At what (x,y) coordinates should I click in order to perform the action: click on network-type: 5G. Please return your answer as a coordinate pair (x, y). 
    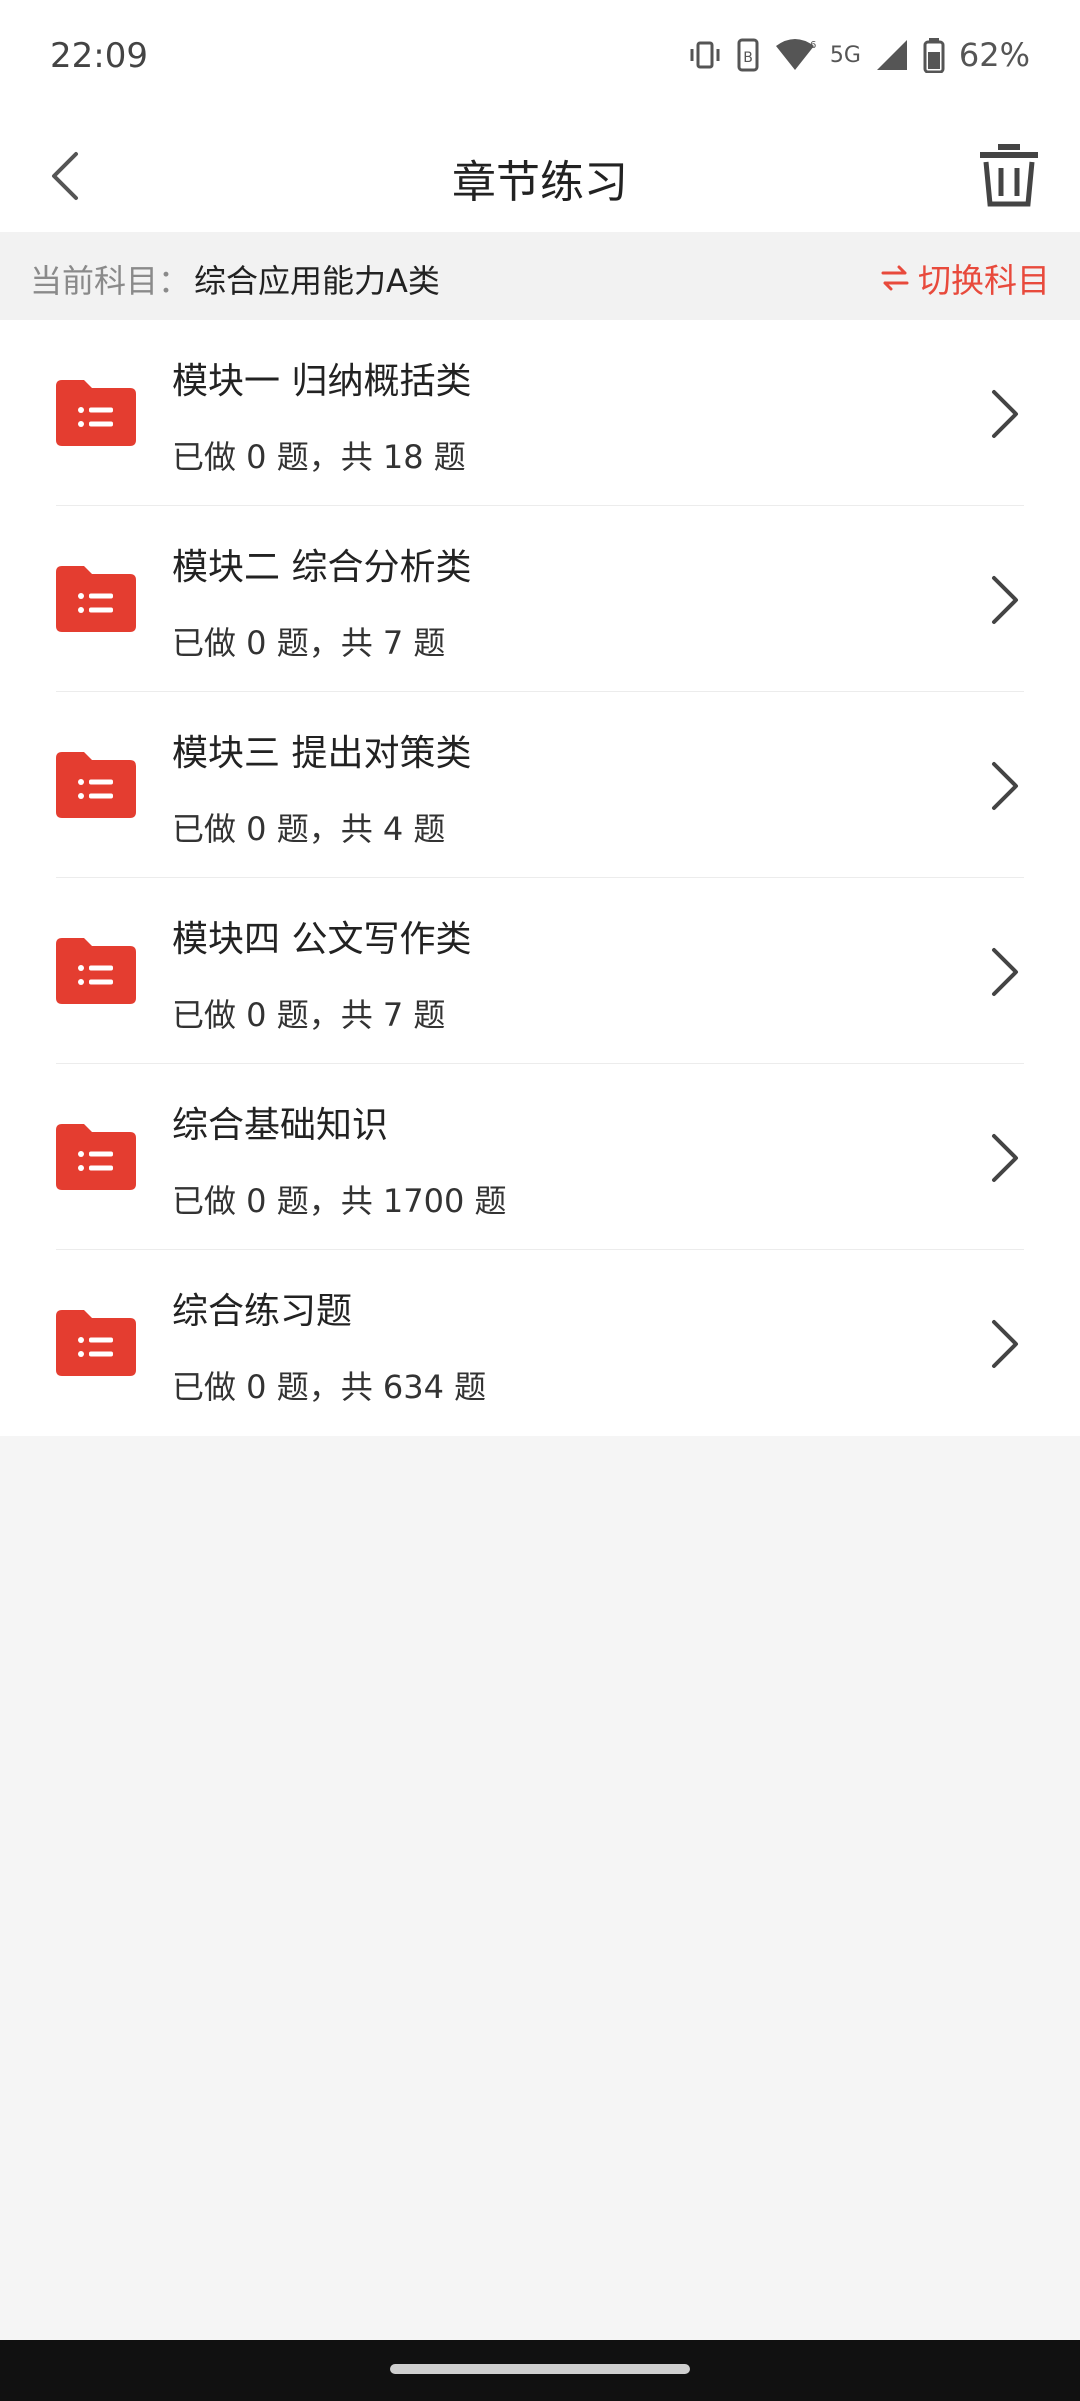
    Looking at the image, I should click on (845, 55).